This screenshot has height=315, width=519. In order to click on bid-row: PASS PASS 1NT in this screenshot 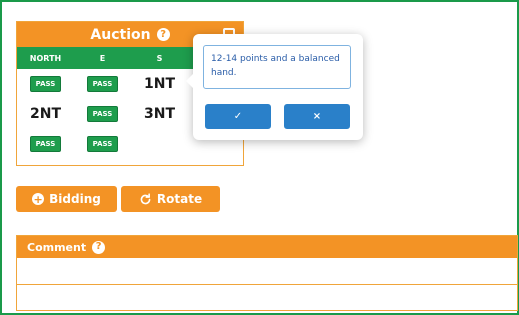, I will do `click(102, 84)`.